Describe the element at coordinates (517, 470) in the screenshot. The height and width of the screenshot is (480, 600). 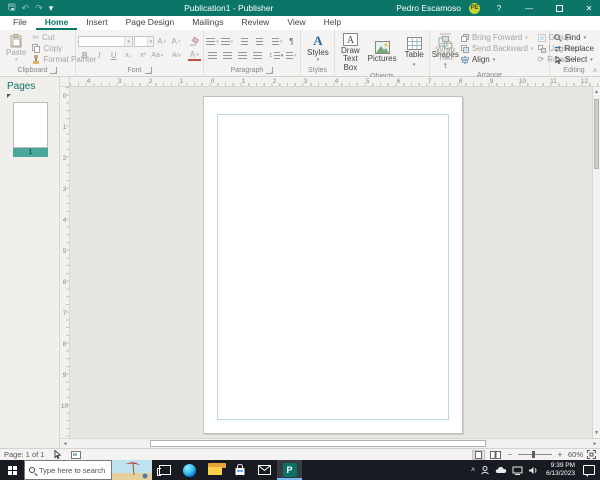
I see `network-icon` at that location.